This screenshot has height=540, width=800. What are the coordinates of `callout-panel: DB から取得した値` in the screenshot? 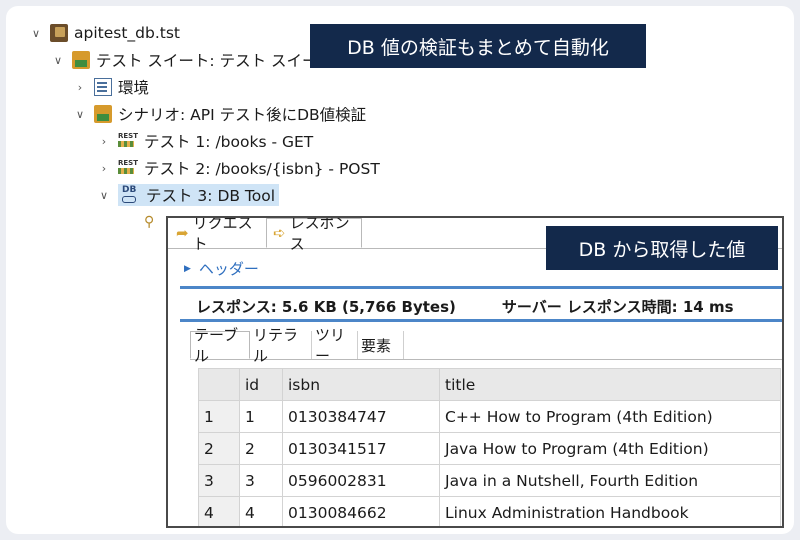 It's located at (662, 248).